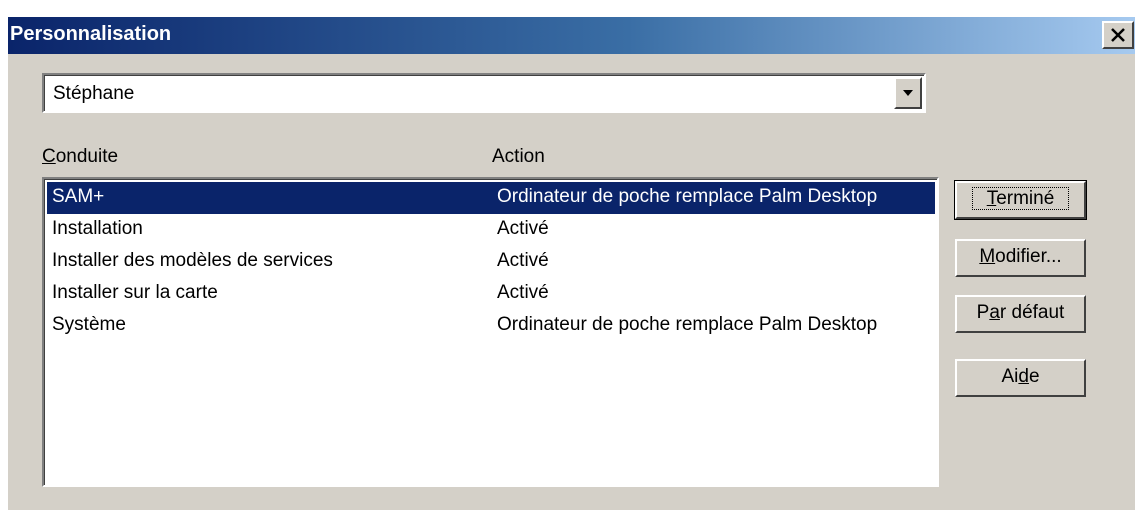 The height and width of the screenshot is (510, 1135). I want to click on user-select-value: Stéphane, so click(94, 93).